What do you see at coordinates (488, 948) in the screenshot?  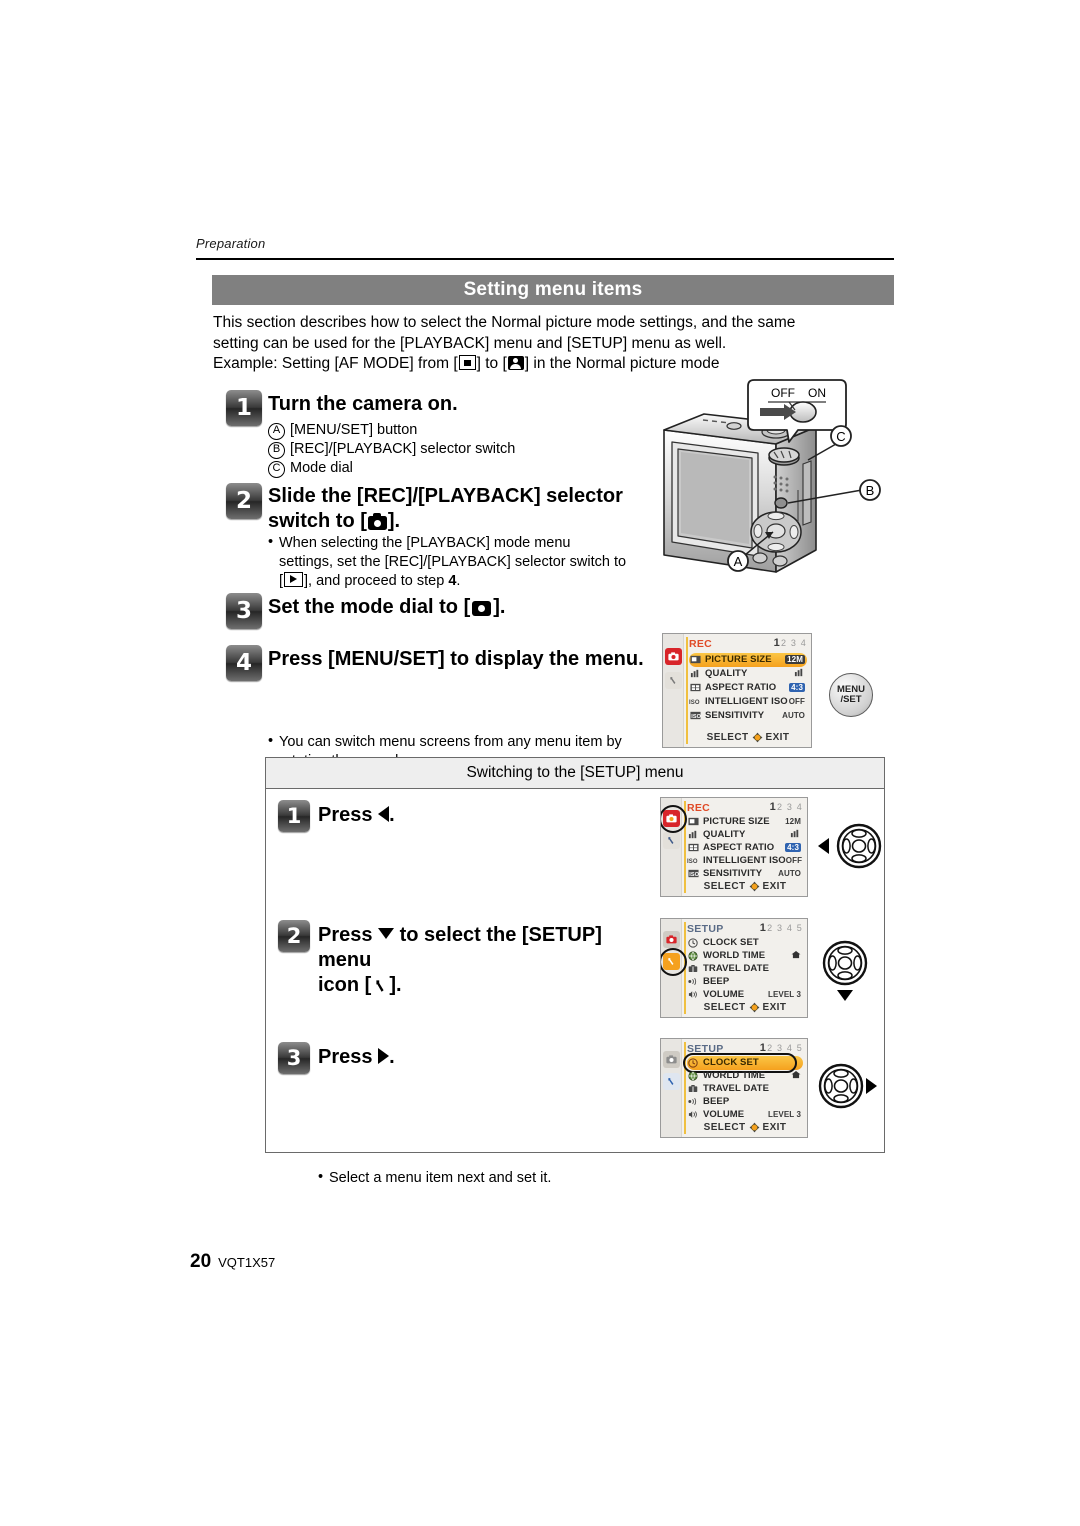 I see `sub-step-2-title-line-1: Press to select the [SETUP] menu` at bounding box center [488, 948].